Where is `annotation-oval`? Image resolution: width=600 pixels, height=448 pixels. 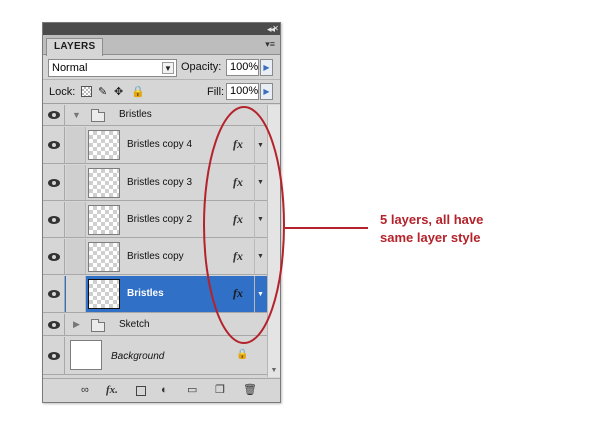 annotation-oval is located at coordinates (285, 225).